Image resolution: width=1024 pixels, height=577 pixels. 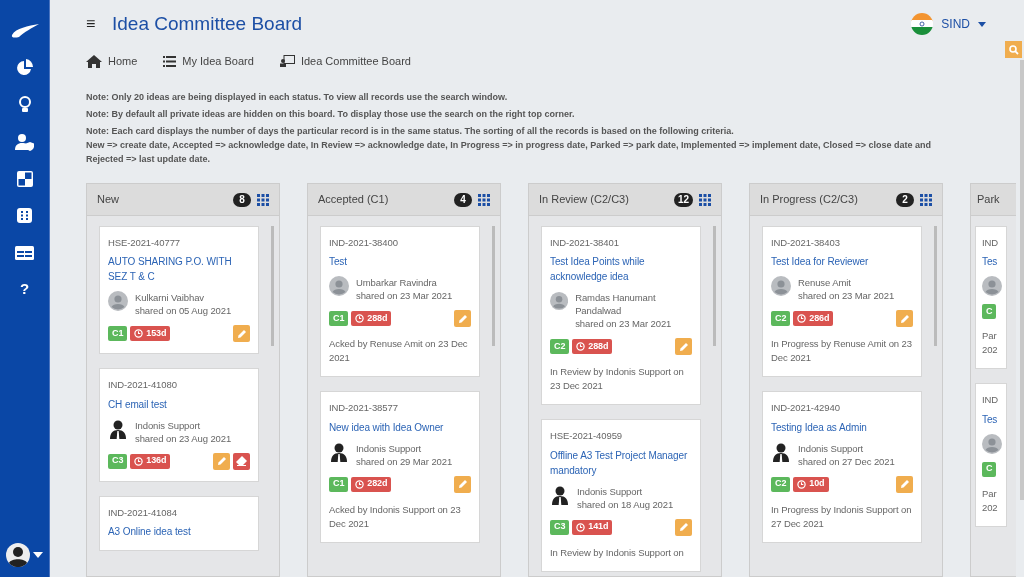 What do you see at coordinates (24, 289) in the screenshot?
I see `help-link: ?` at bounding box center [24, 289].